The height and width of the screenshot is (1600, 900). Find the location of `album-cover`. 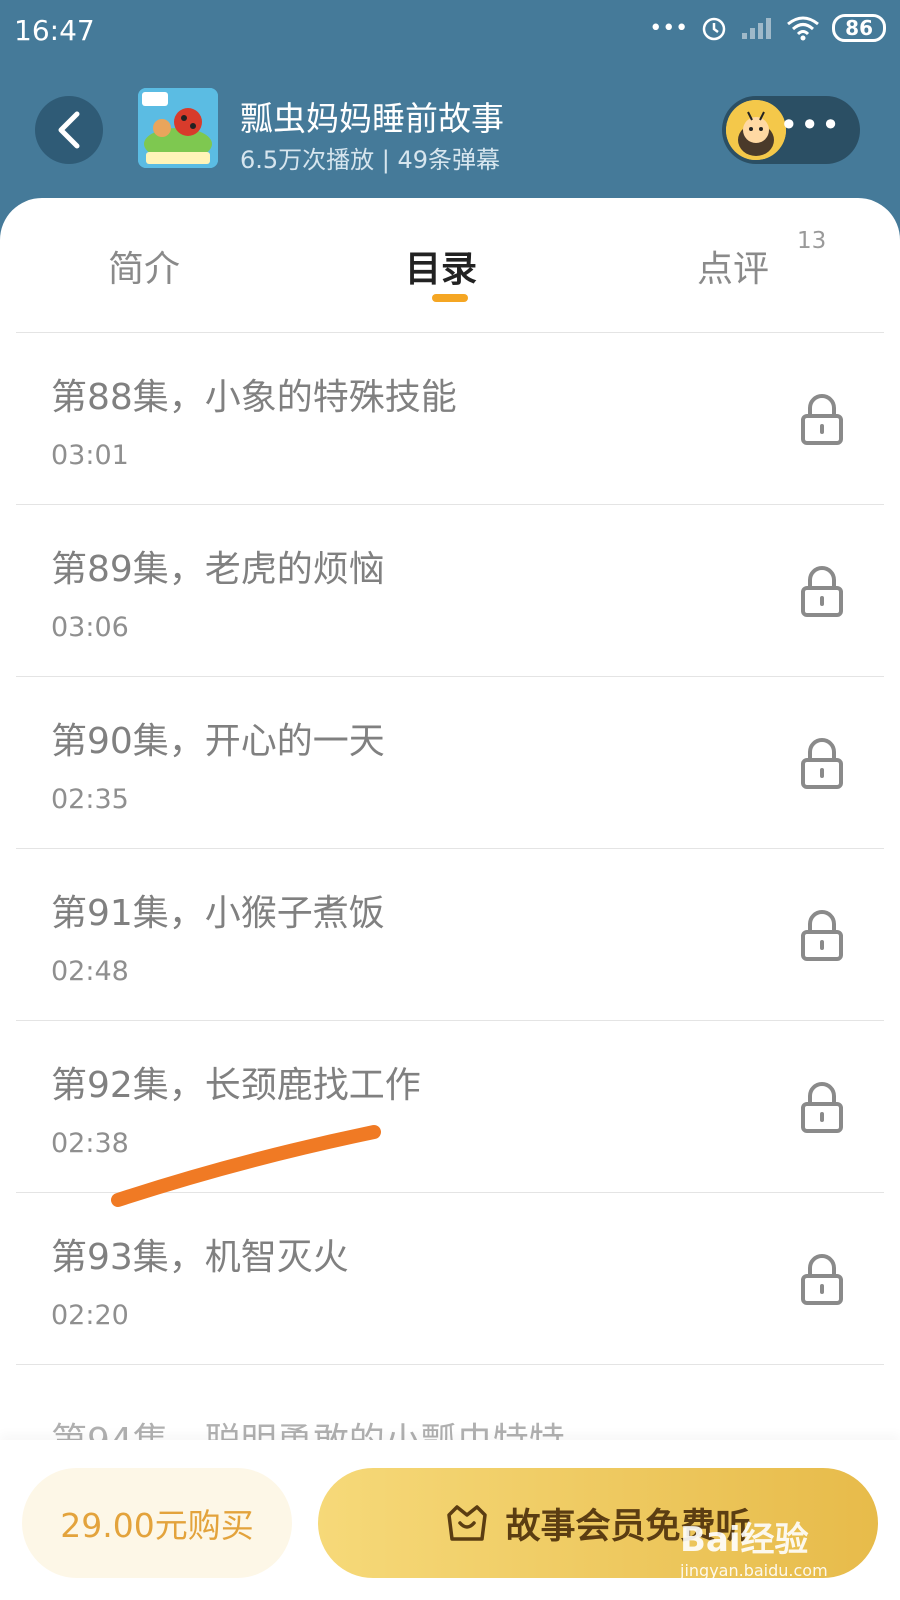

album-cover is located at coordinates (178, 128).